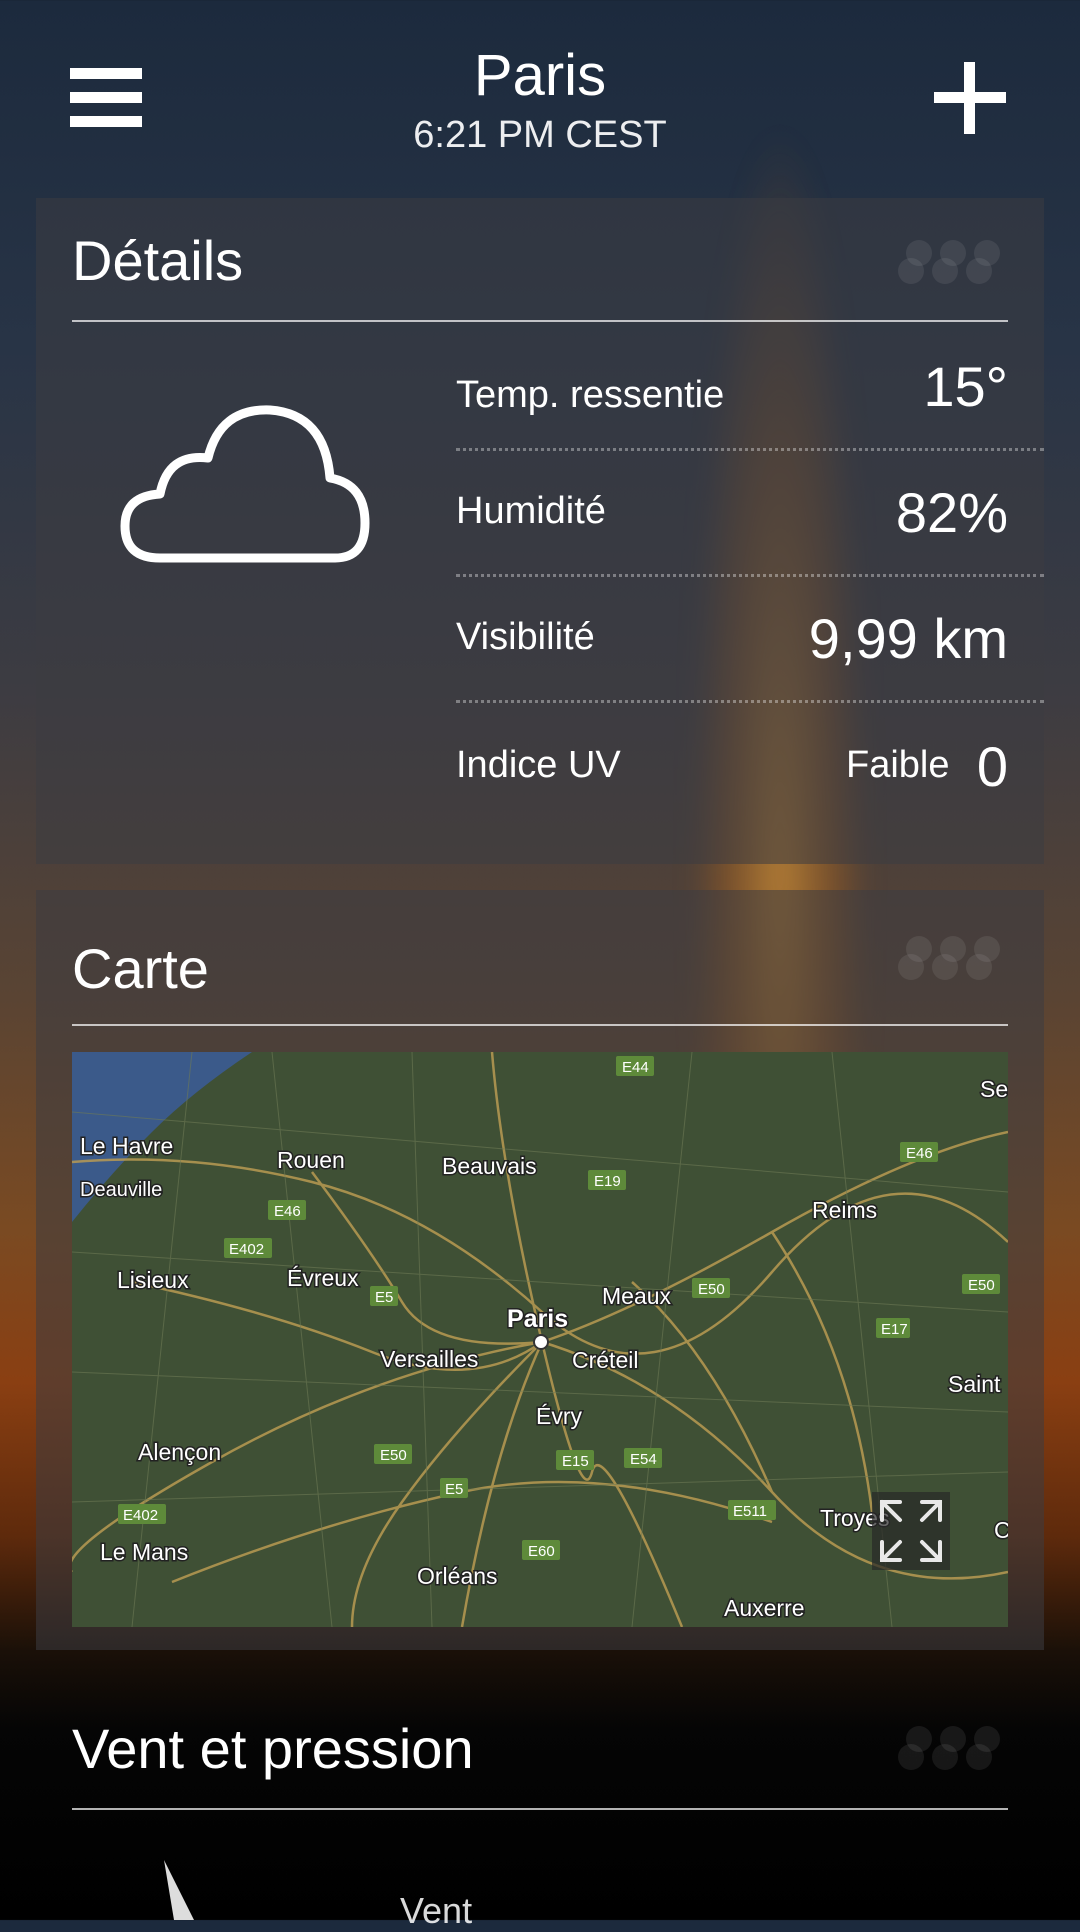  Describe the element at coordinates (965, 386) in the screenshot. I see `feels-like-value: 15°` at that location.